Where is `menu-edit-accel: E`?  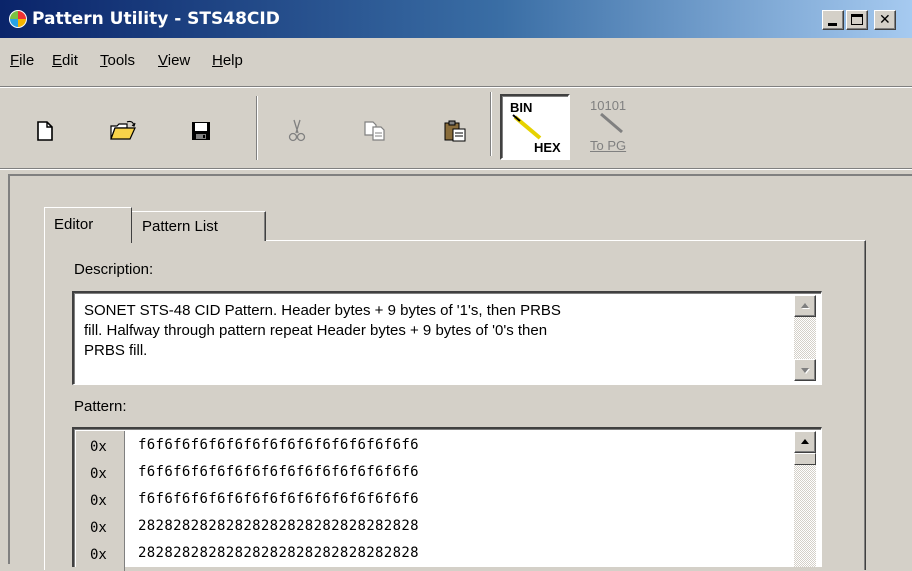 menu-edit-accel: E is located at coordinates (57, 60).